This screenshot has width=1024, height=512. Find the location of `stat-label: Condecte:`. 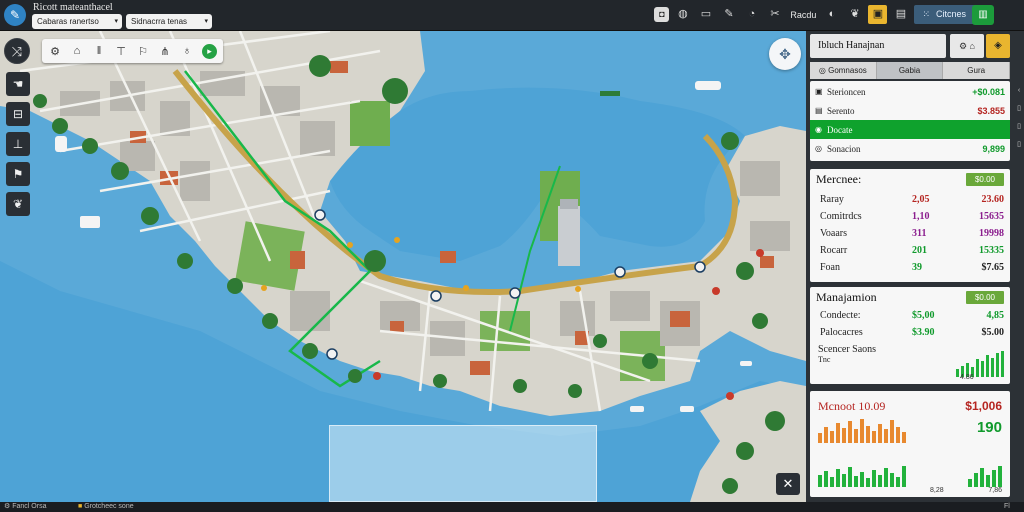

stat-label: Condecte: is located at coordinates (840, 315).